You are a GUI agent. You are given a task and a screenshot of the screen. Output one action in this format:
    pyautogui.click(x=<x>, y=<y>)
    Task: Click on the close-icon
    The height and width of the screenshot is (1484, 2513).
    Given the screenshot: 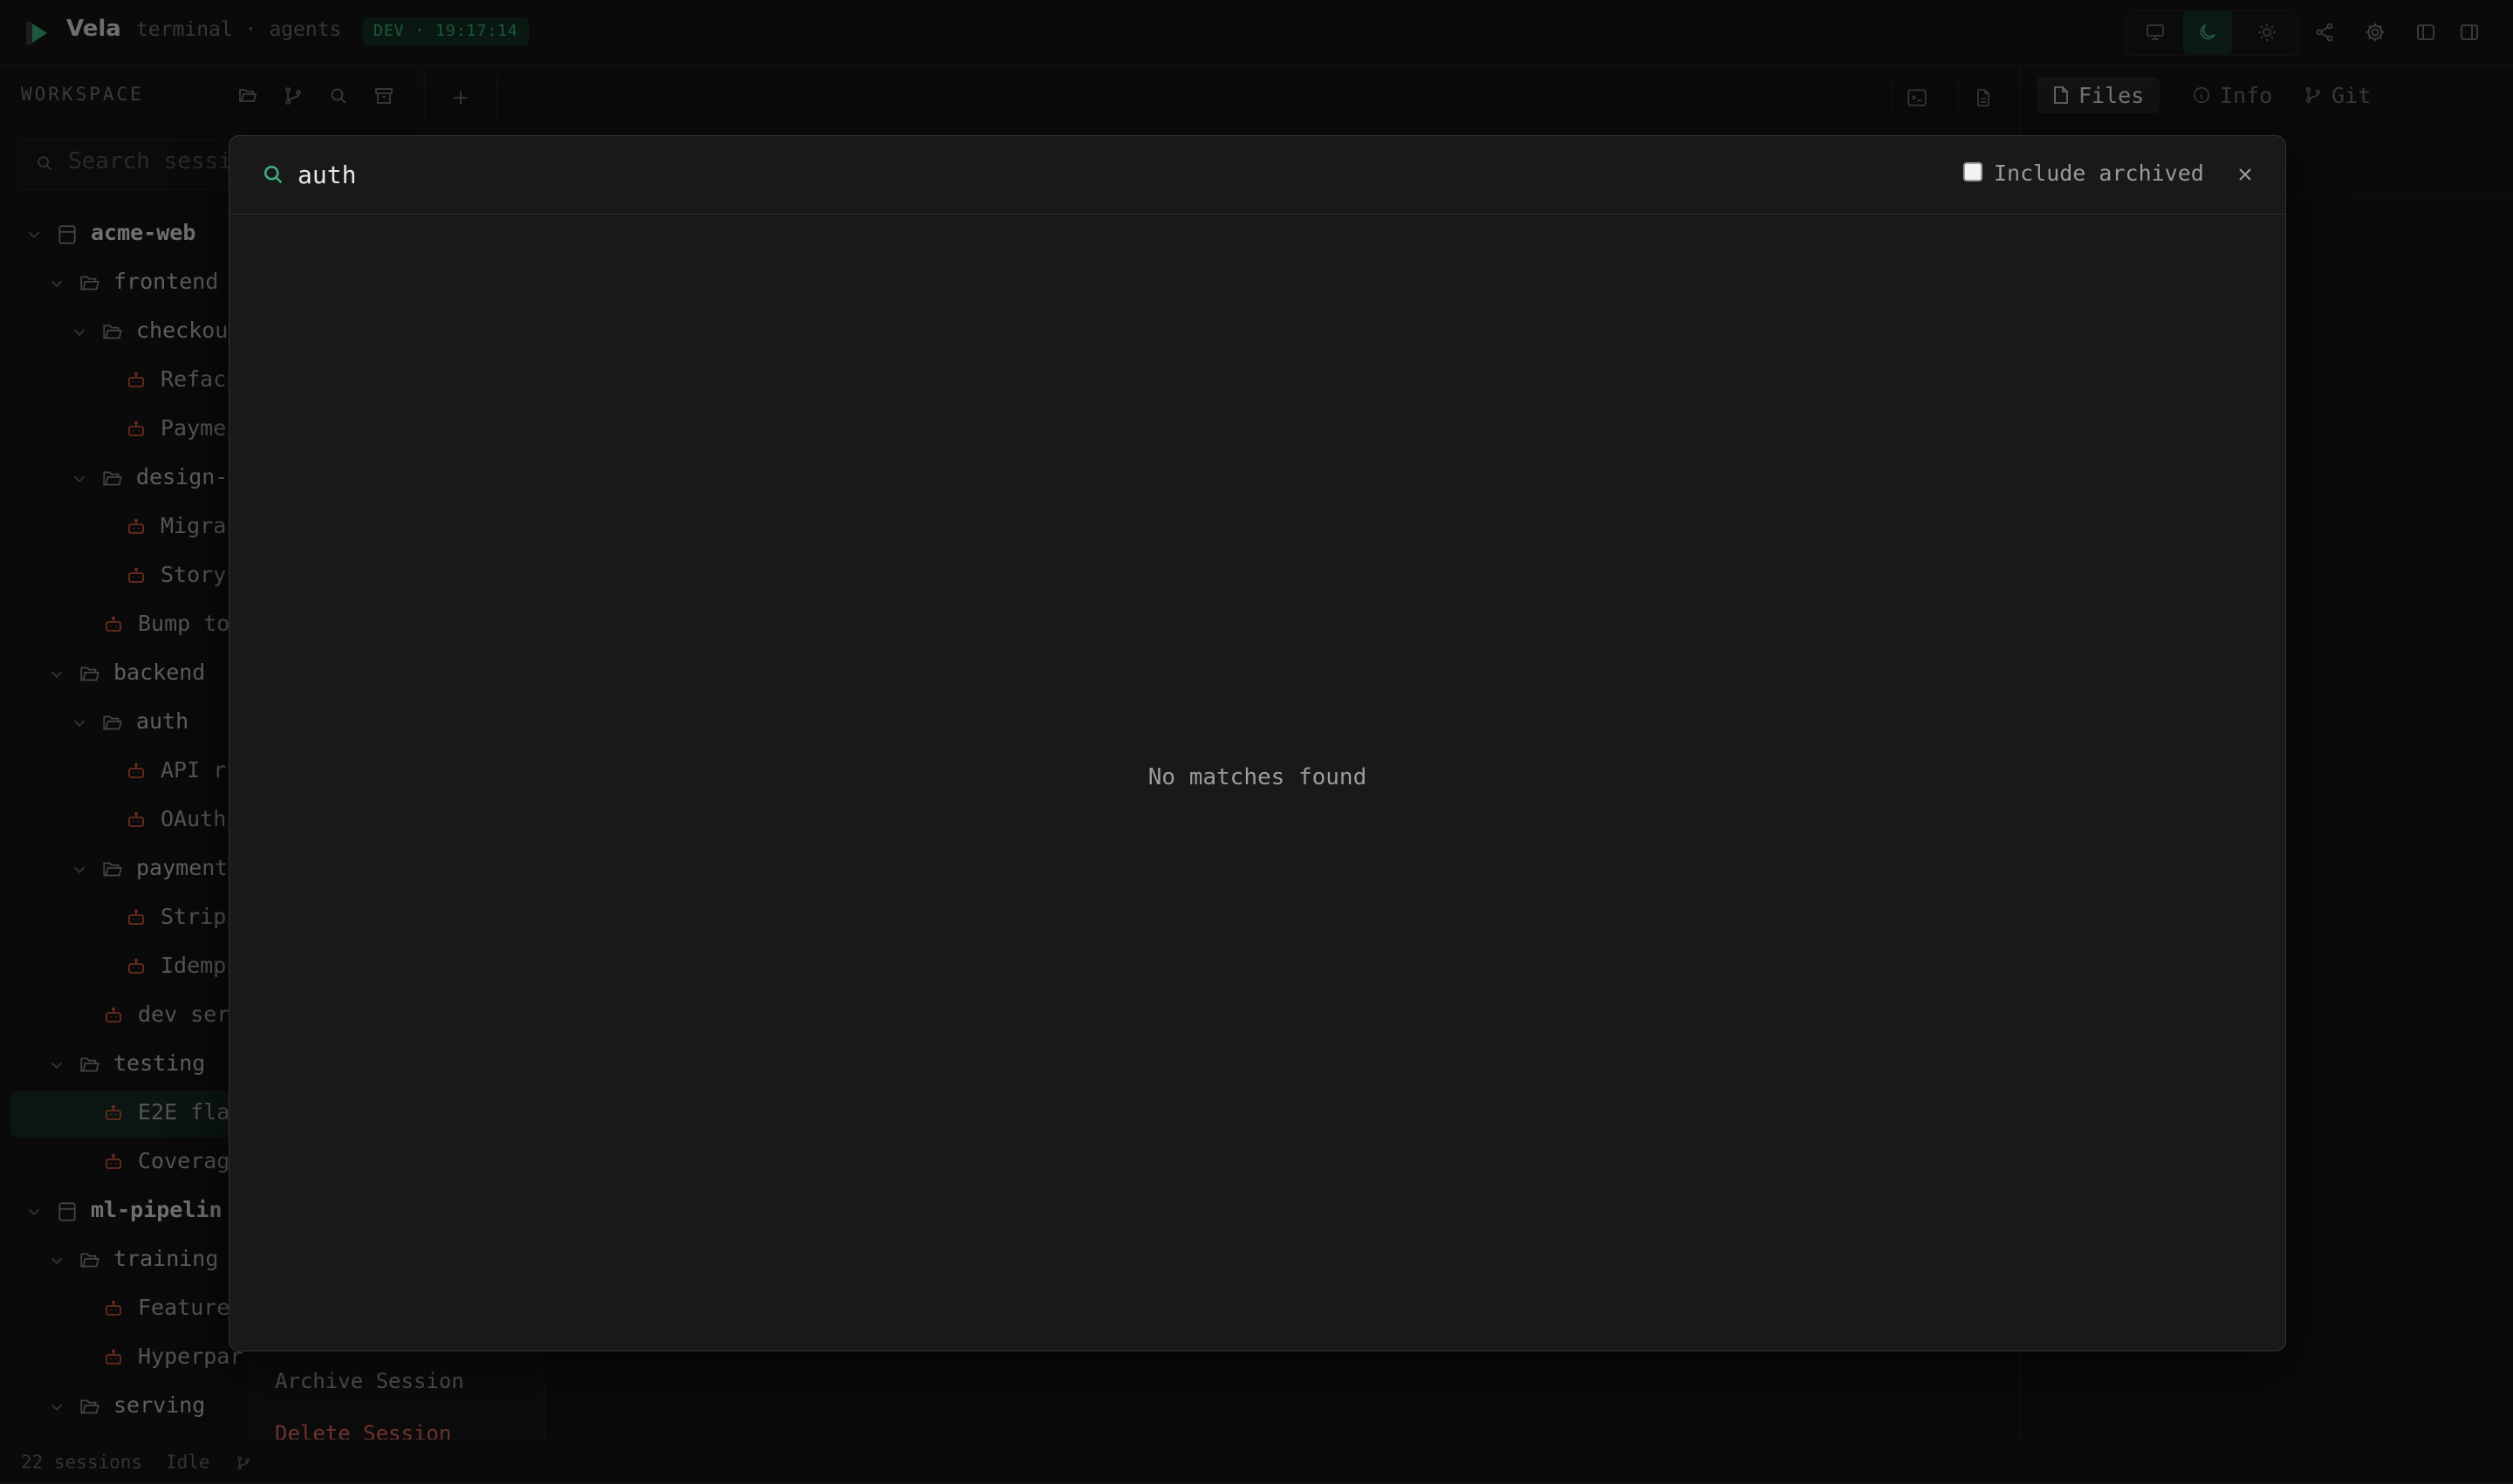 What is the action you would take?
    pyautogui.click(x=2245, y=174)
    